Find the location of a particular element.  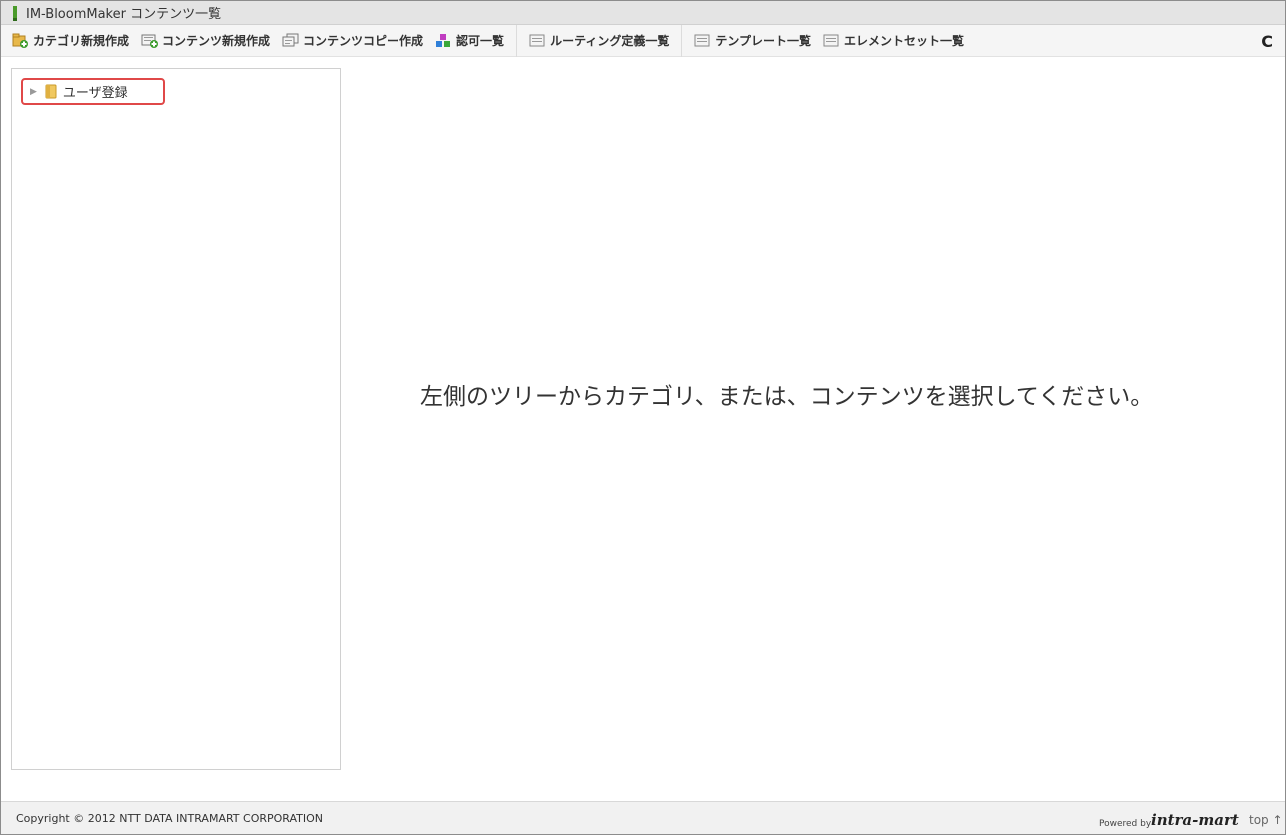

content-copy-icon is located at coordinates (290, 40).